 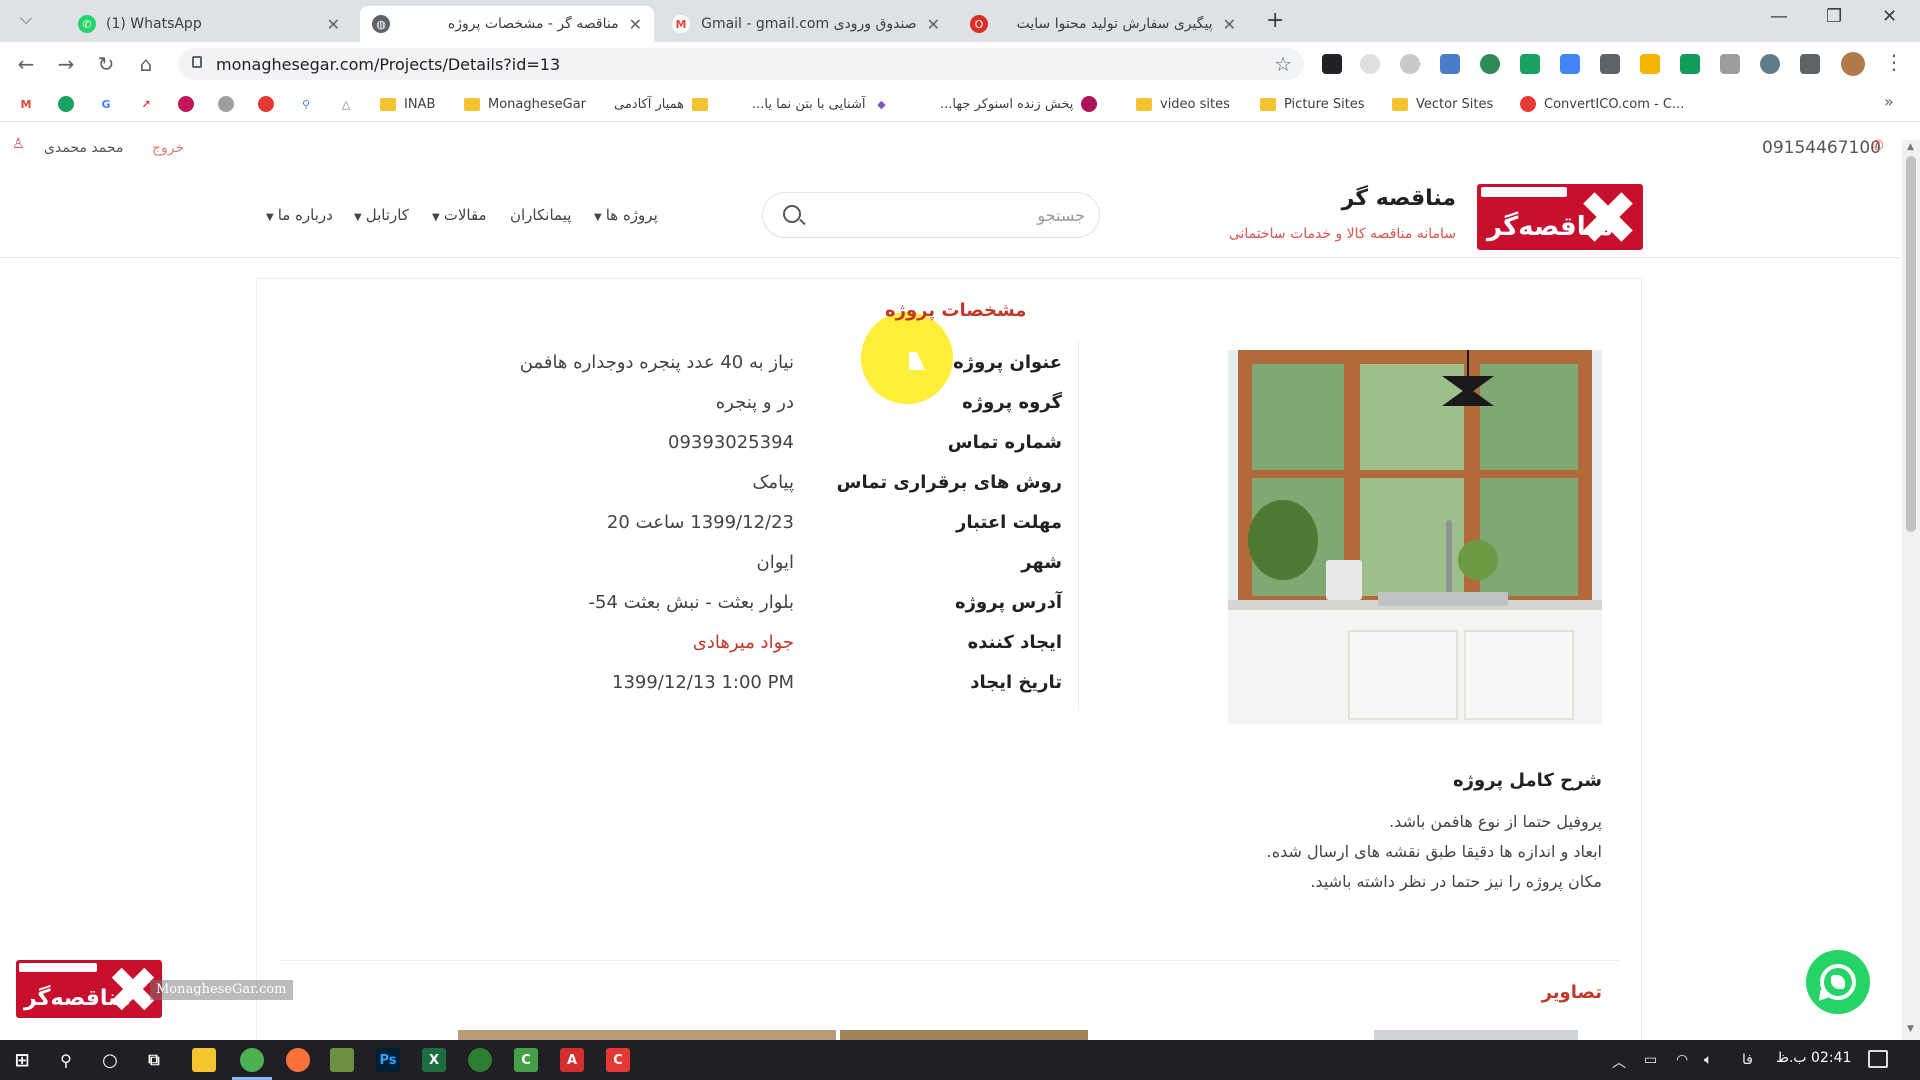 What do you see at coordinates (197, 62) in the screenshot?
I see `lock-icon` at bounding box center [197, 62].